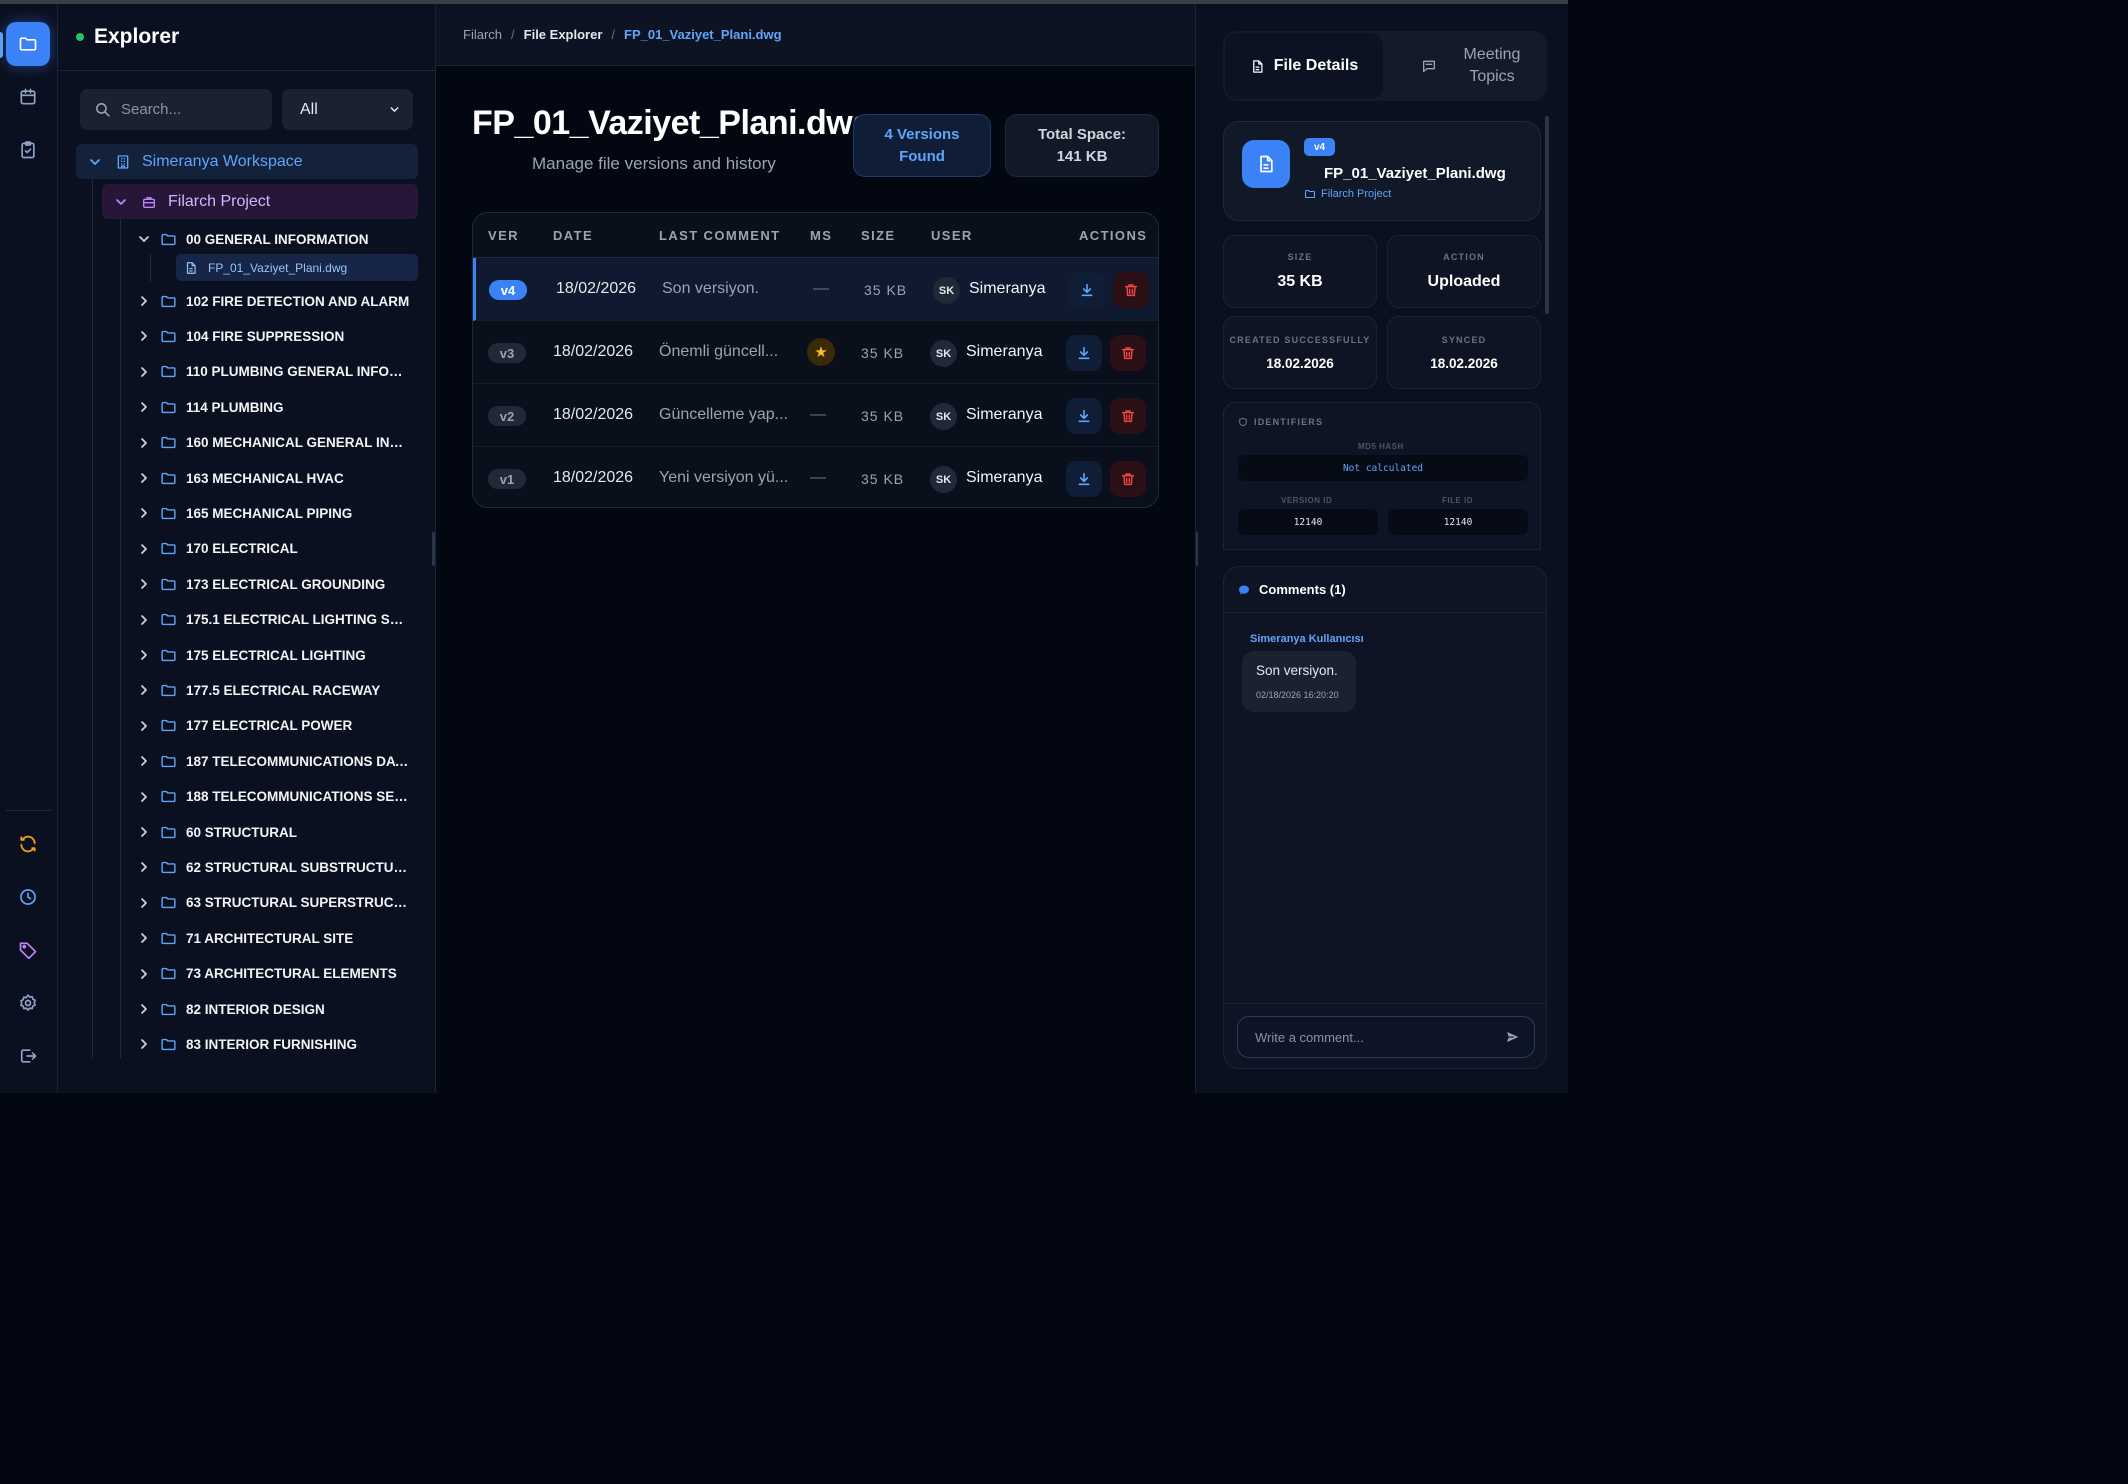 The image size is (2128, 1484). I want to click on rail-tasks-button, so click(28, 150).